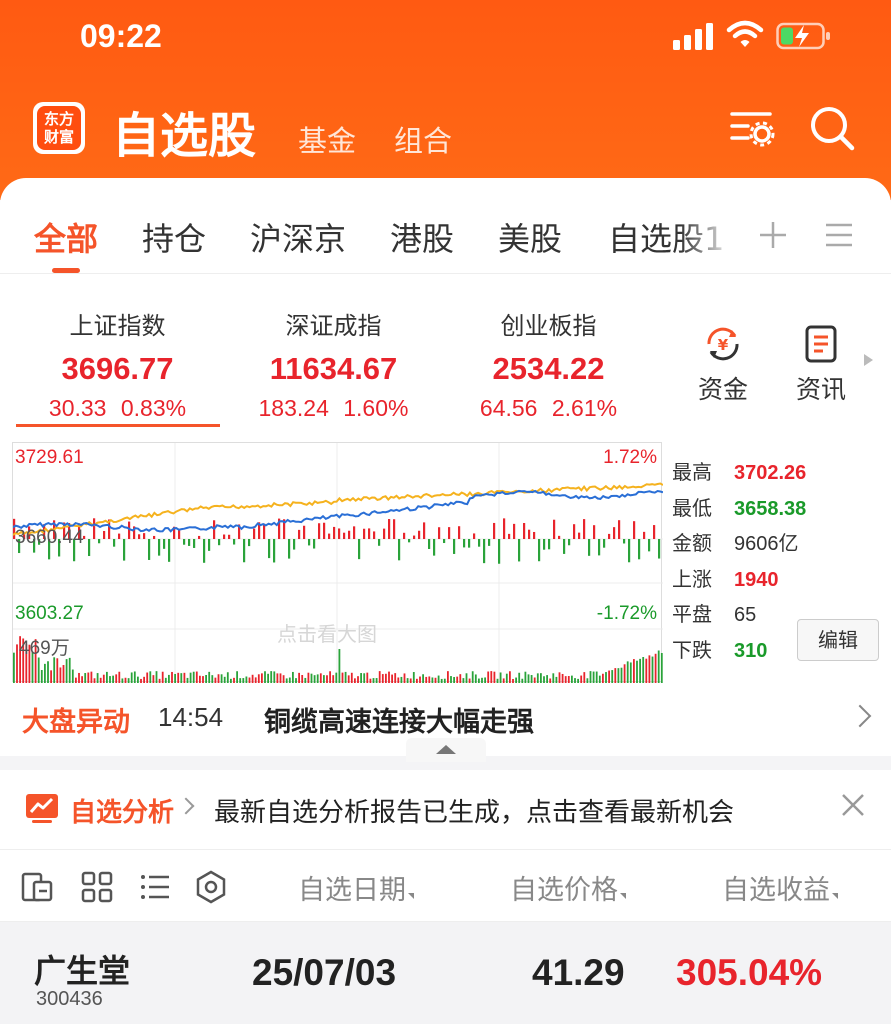 The width and height of the screenshot is (891, 1024). Describe the element at coordinates (422, 237) in the screenshot. I see `tab-hk: 港股` at that location.